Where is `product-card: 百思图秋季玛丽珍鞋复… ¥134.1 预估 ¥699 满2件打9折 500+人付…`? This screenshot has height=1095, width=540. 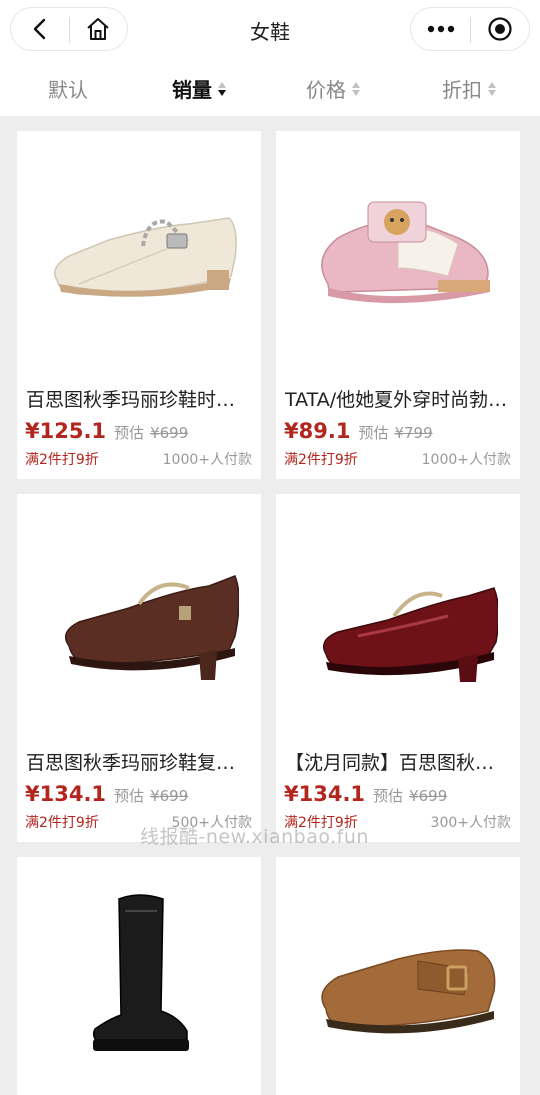 product-card: 百思图秋季玛丽珍鞋复… ¥134.1 预估 ¥699 满2件打9折 500+人付… is located at coordinates (139, 668).